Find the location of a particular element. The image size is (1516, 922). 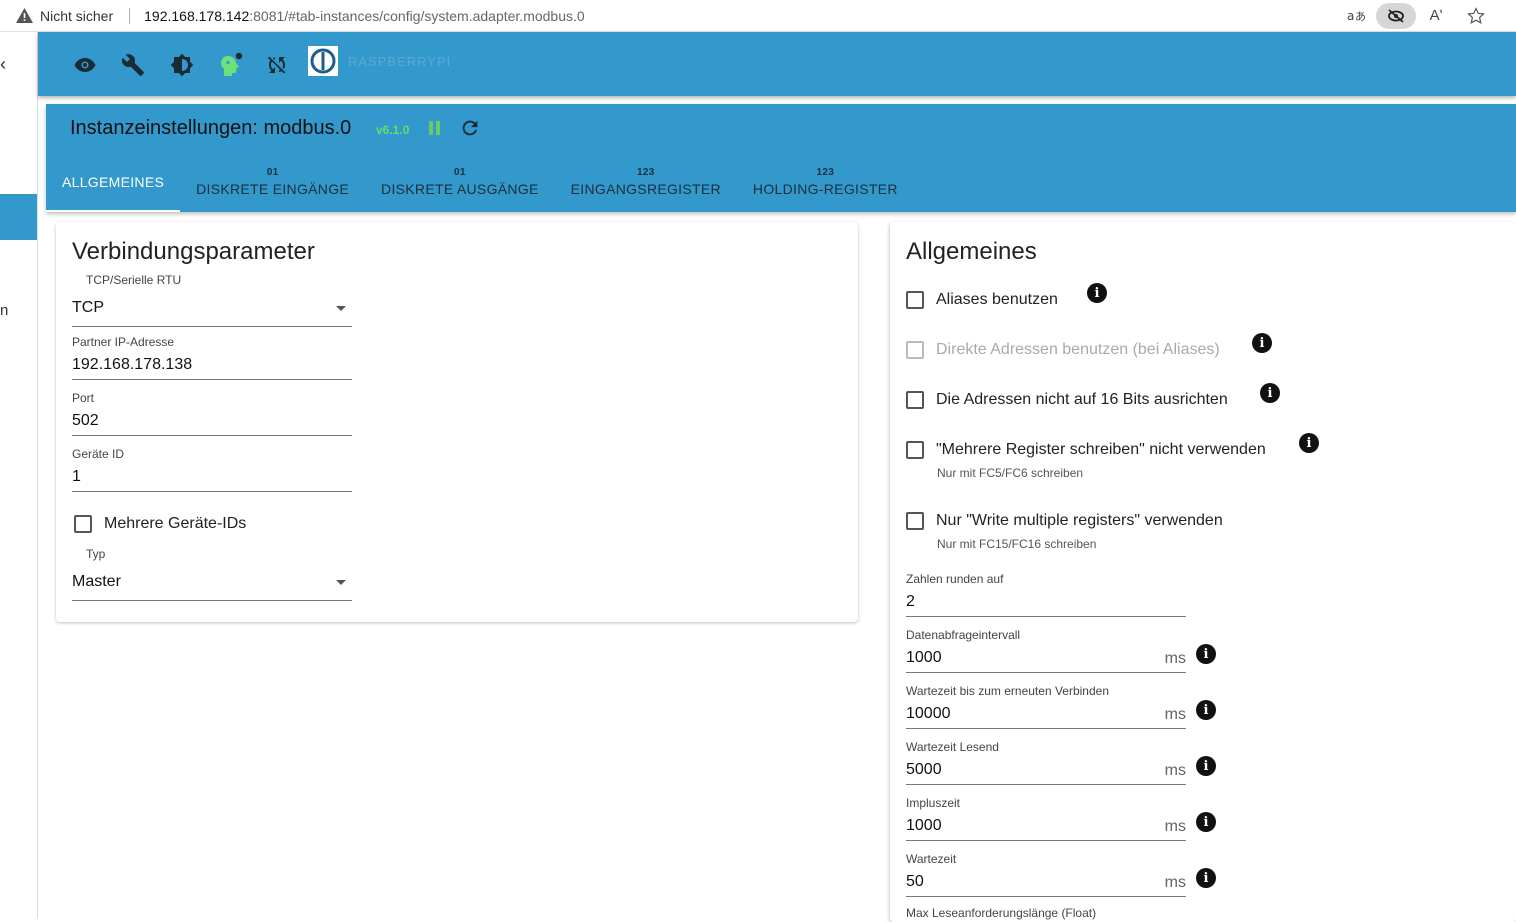

tab-label: ALLGEMEINES is located at coordinates (113, 182).